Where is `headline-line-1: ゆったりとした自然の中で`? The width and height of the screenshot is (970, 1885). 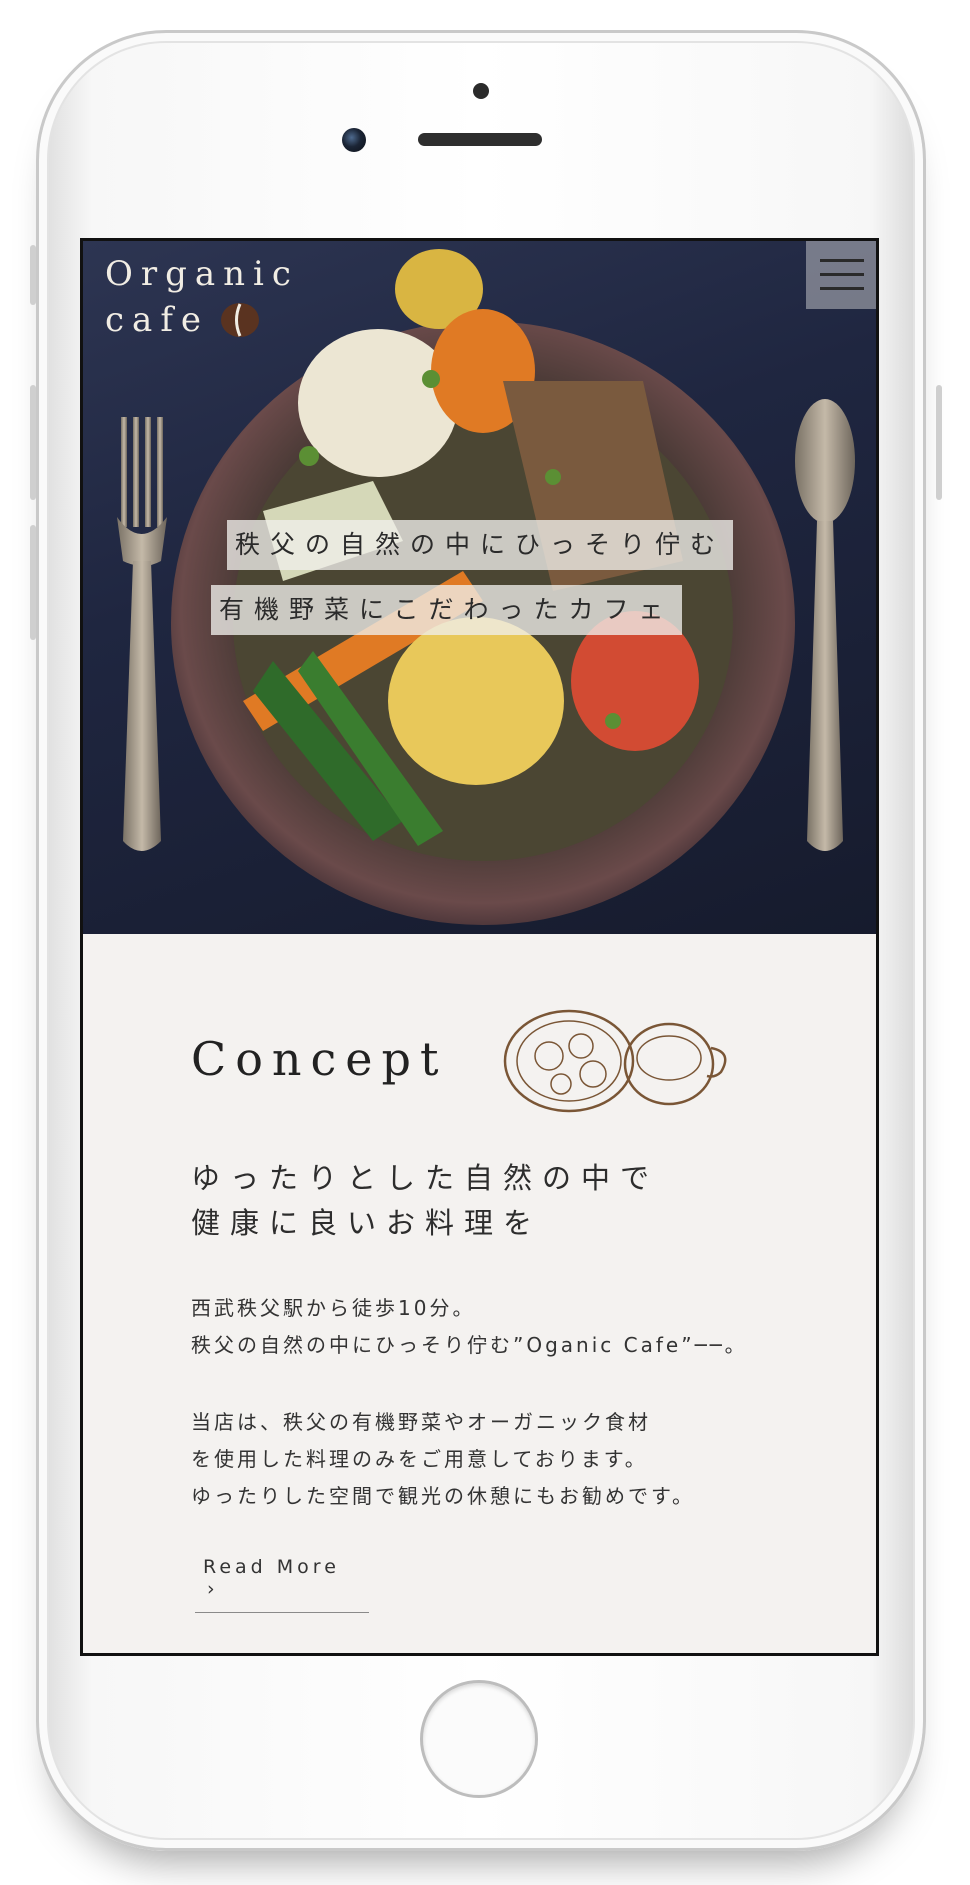
headline-line-1: ゆったりとした自然の中で is located at coordinates (425, 1178).